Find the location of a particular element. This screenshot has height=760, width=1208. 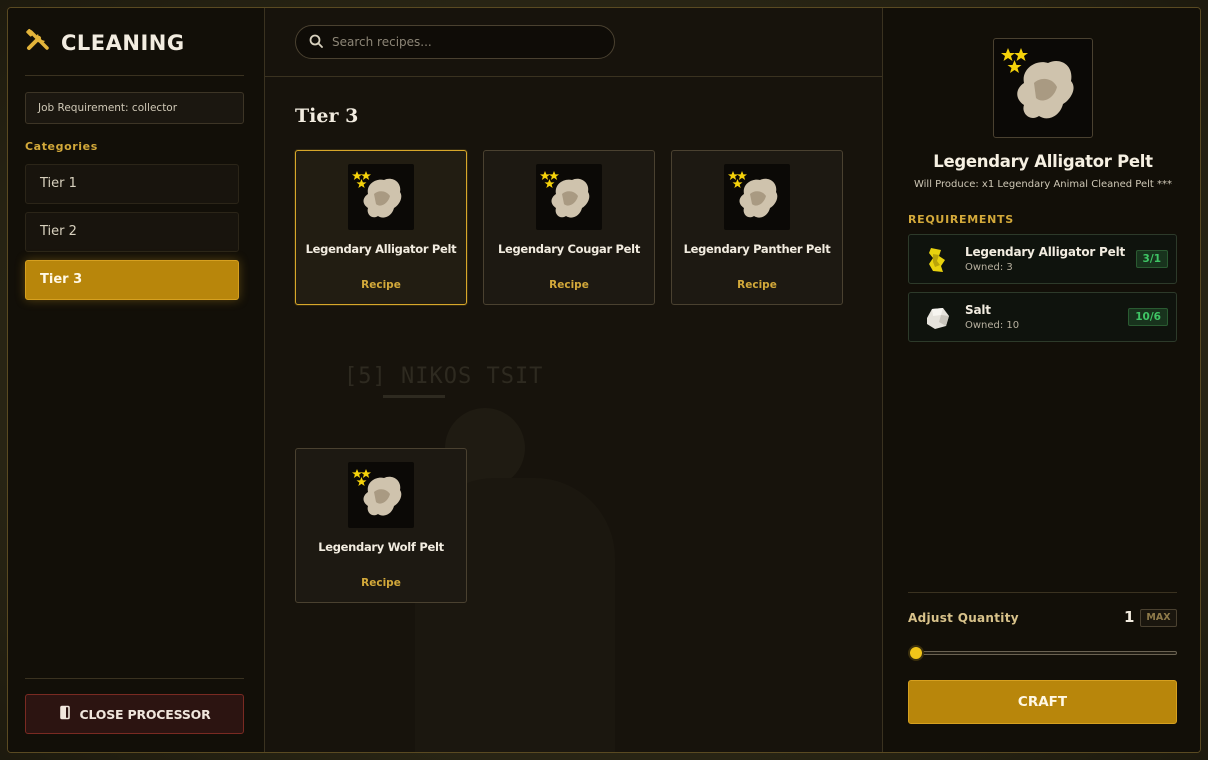

recipe-name: Legendary Panther Pelt is located at coordinates (757, 249).